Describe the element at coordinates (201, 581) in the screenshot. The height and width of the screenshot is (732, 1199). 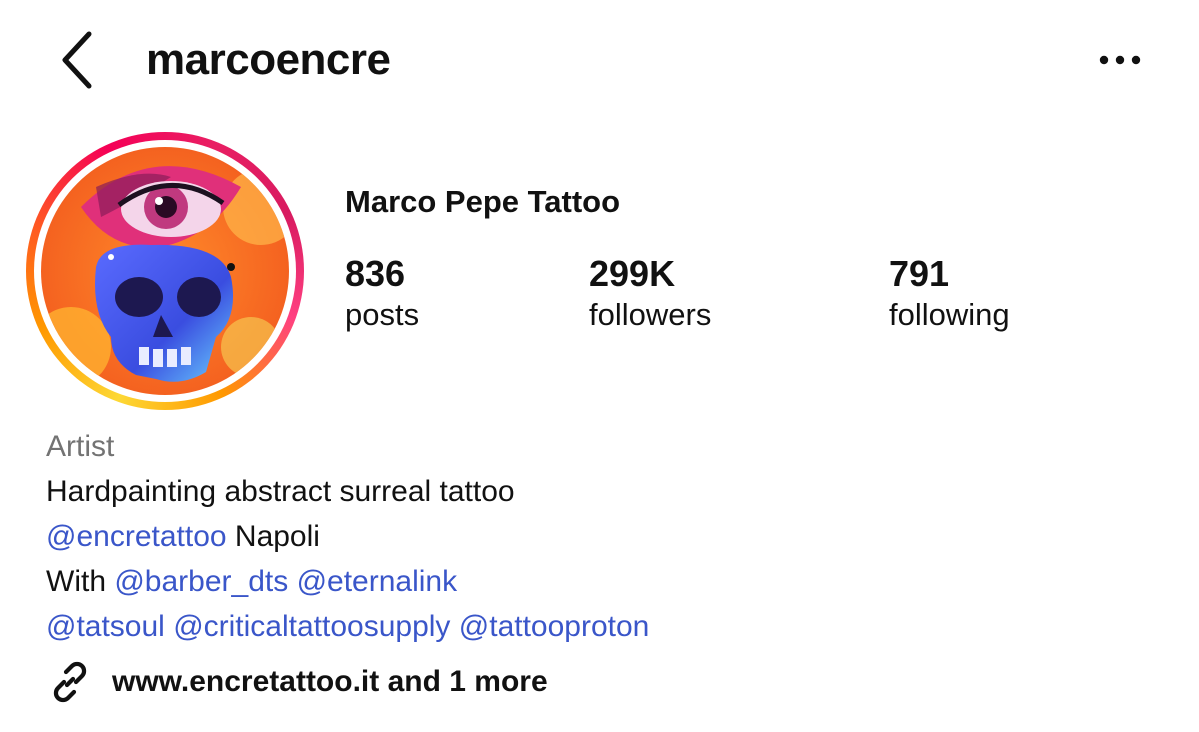
I see `mention-link: @barber_dts` at that location.